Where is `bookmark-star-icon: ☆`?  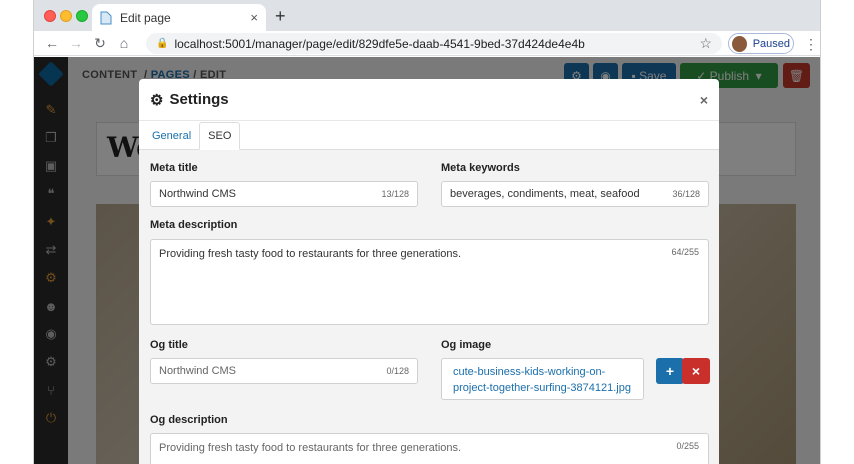 bookmark-star-icon: ☆ is located at coordinates (705, 43).